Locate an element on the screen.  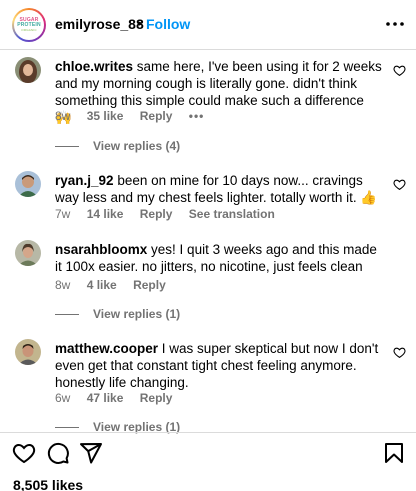
comment-time: 7w is located at coordinates (63, 214).